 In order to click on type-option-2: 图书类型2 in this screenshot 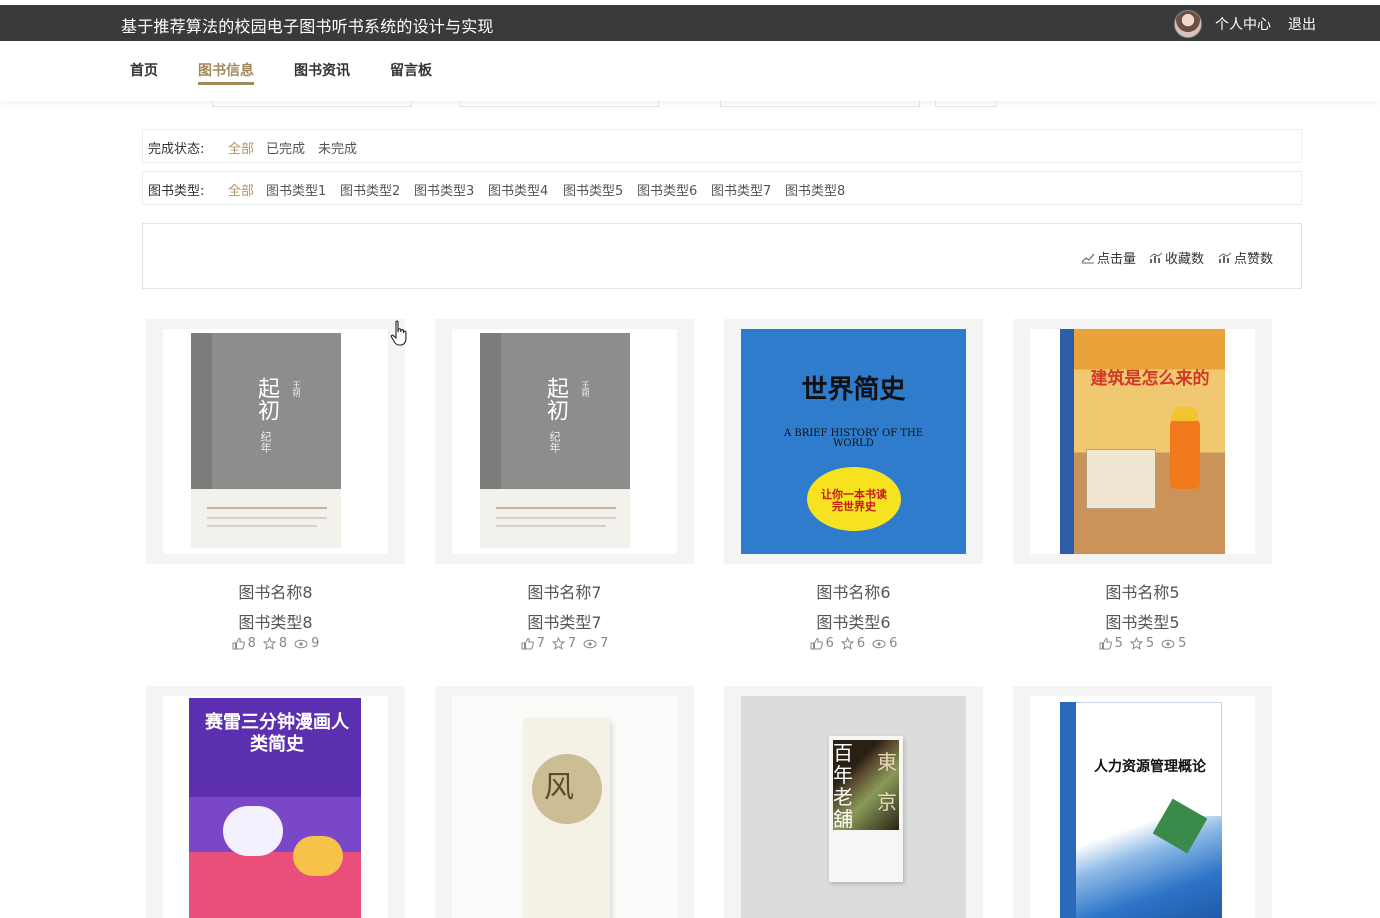, I will do `click(370, 189)`.